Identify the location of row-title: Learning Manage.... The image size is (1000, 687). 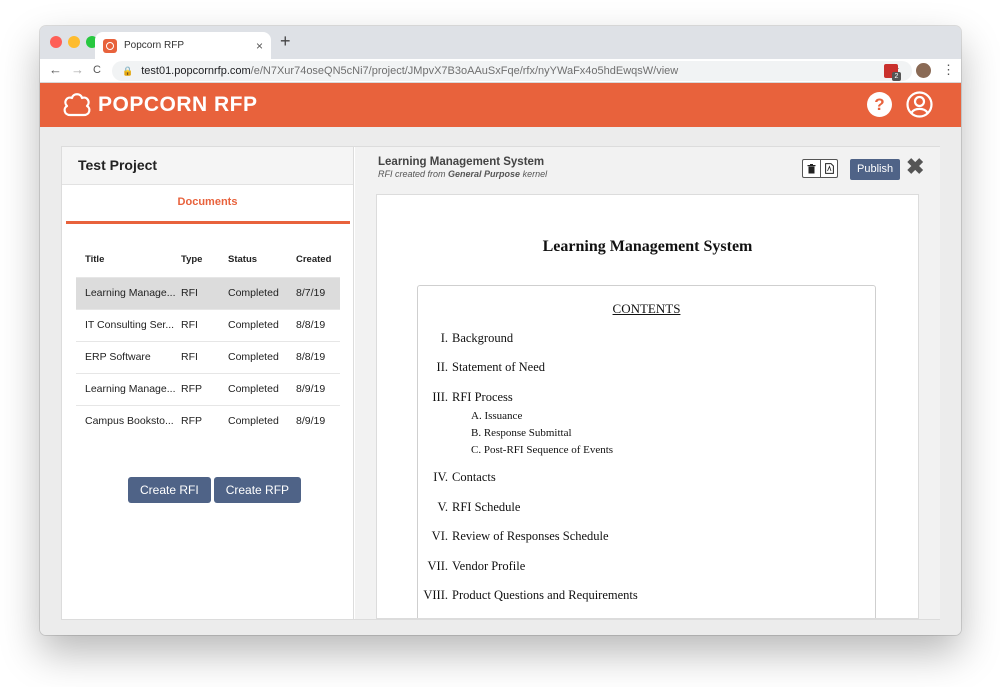
(128, 292).